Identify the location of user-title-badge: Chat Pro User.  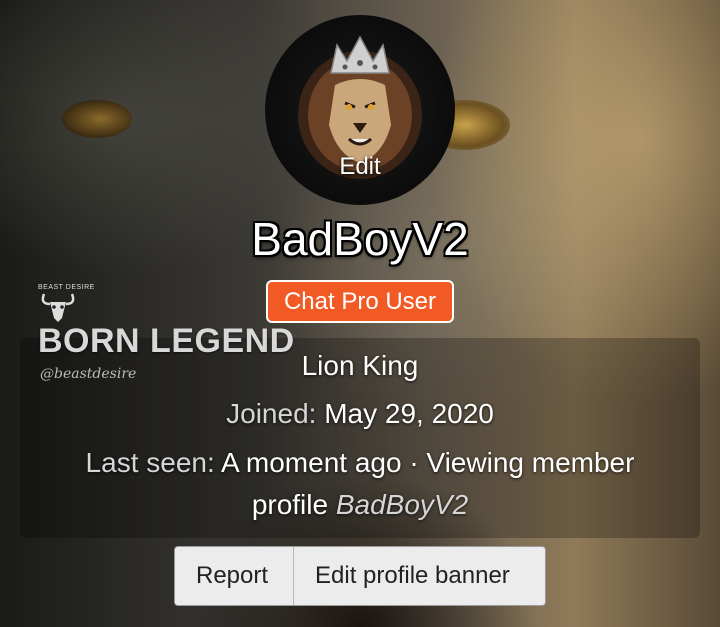
(360, 301).